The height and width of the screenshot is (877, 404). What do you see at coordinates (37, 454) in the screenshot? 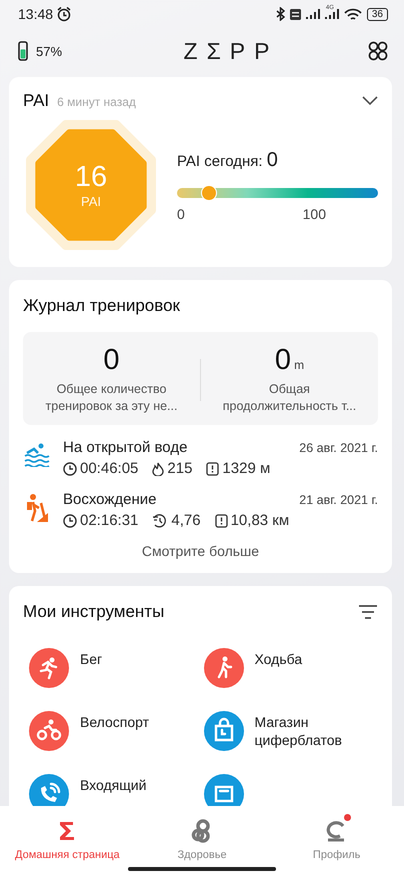
I see `swimming-icon` at bounding box center [37, 454].